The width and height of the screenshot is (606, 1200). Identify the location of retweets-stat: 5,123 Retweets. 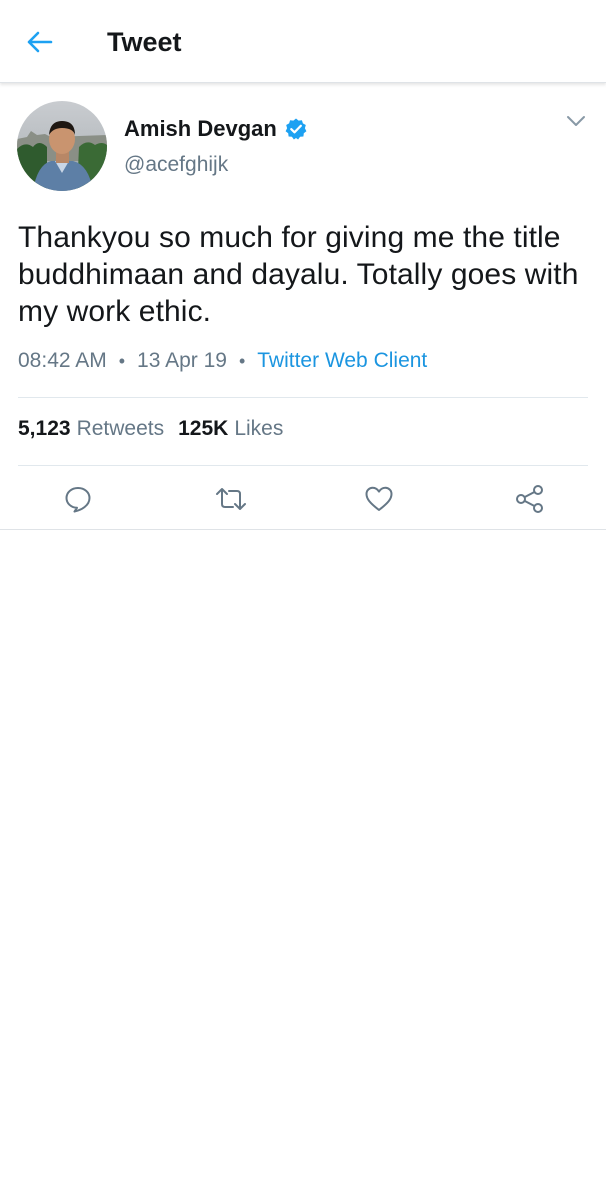
(98, 429).